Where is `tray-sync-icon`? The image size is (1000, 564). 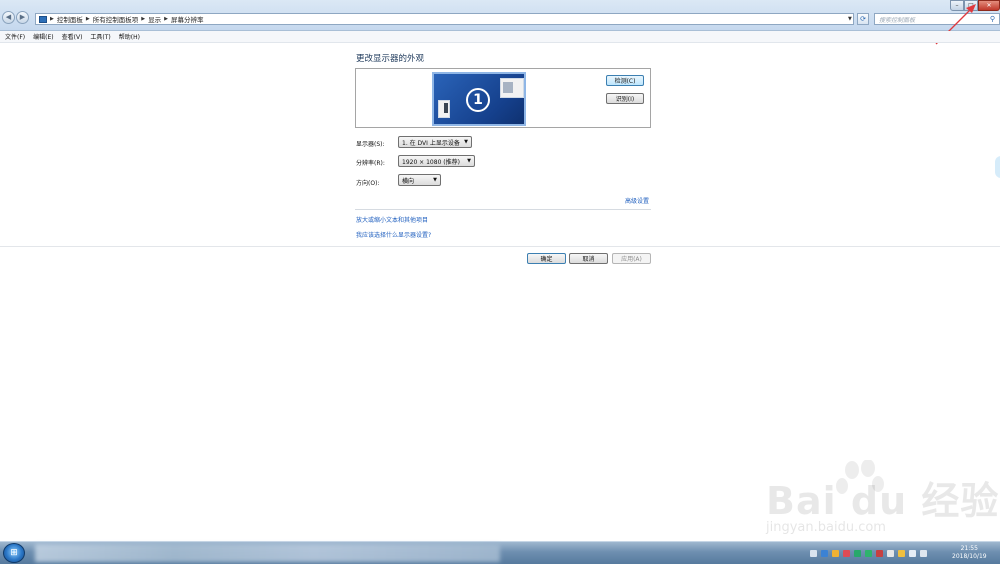 tray-sync-icon is located at coordinates (857, 553).